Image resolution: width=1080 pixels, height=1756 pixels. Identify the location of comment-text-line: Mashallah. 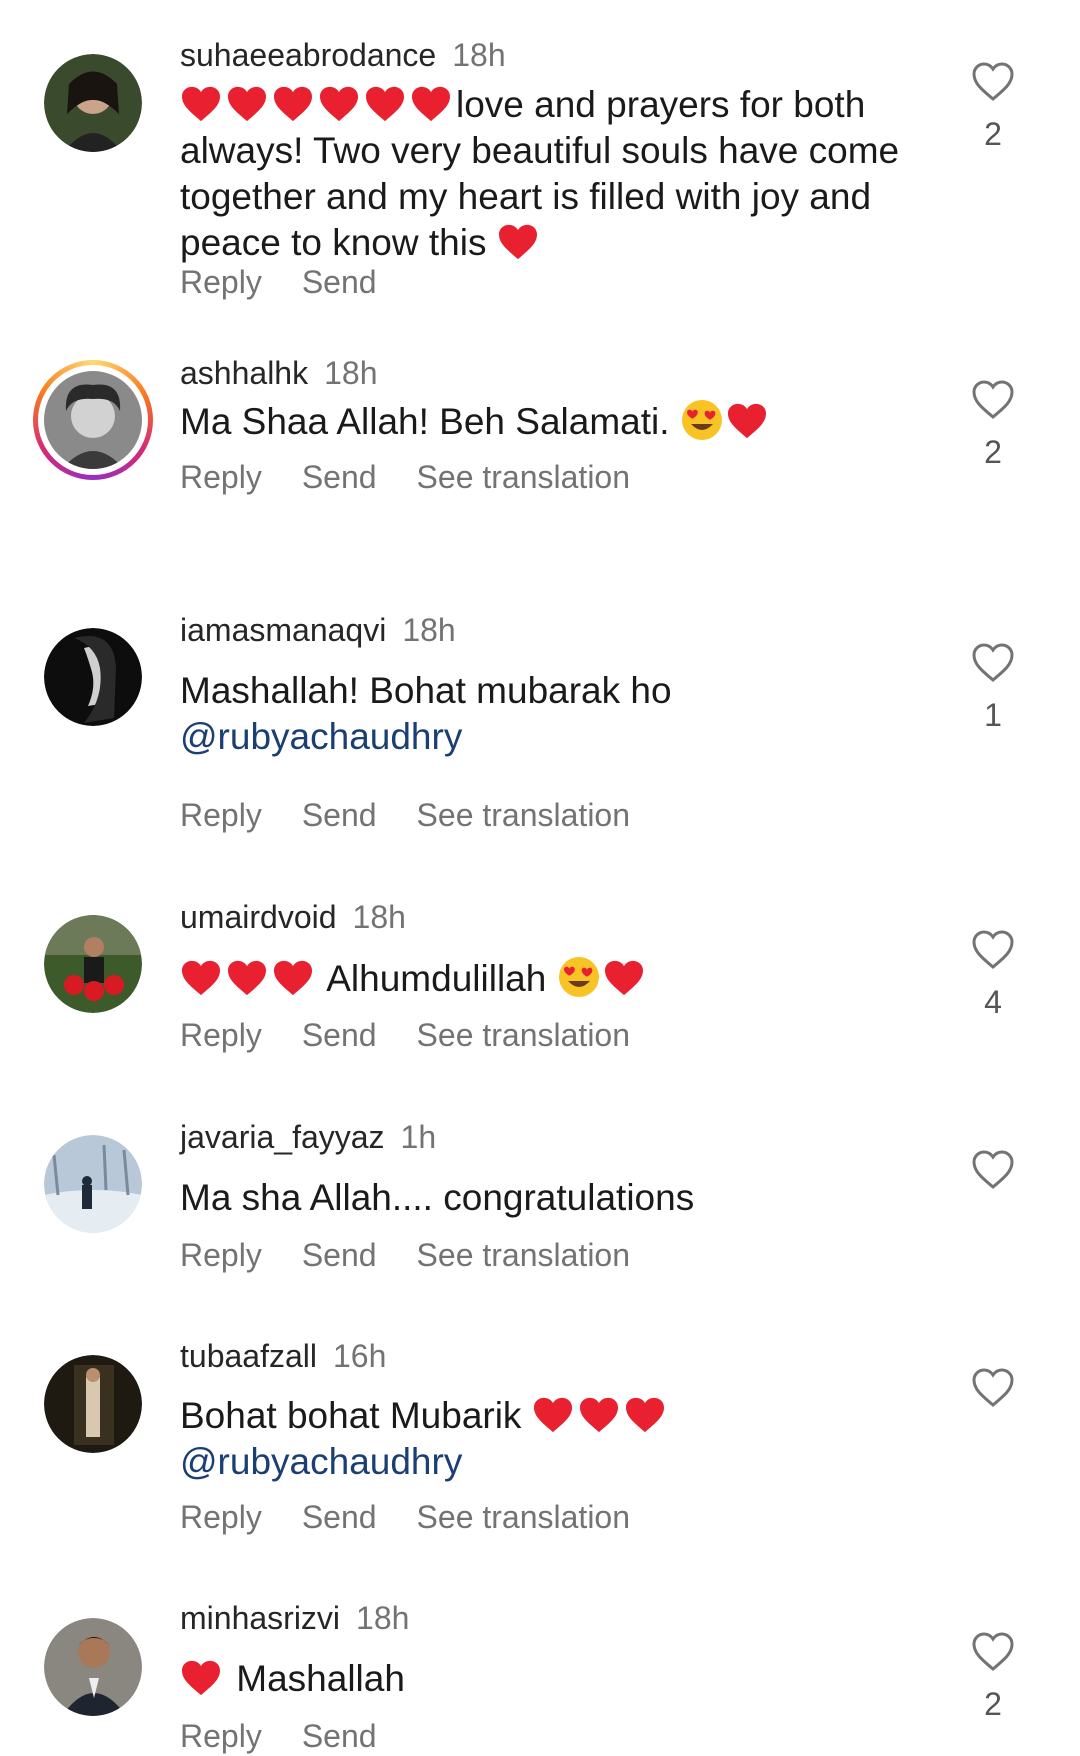
(320, 1678).